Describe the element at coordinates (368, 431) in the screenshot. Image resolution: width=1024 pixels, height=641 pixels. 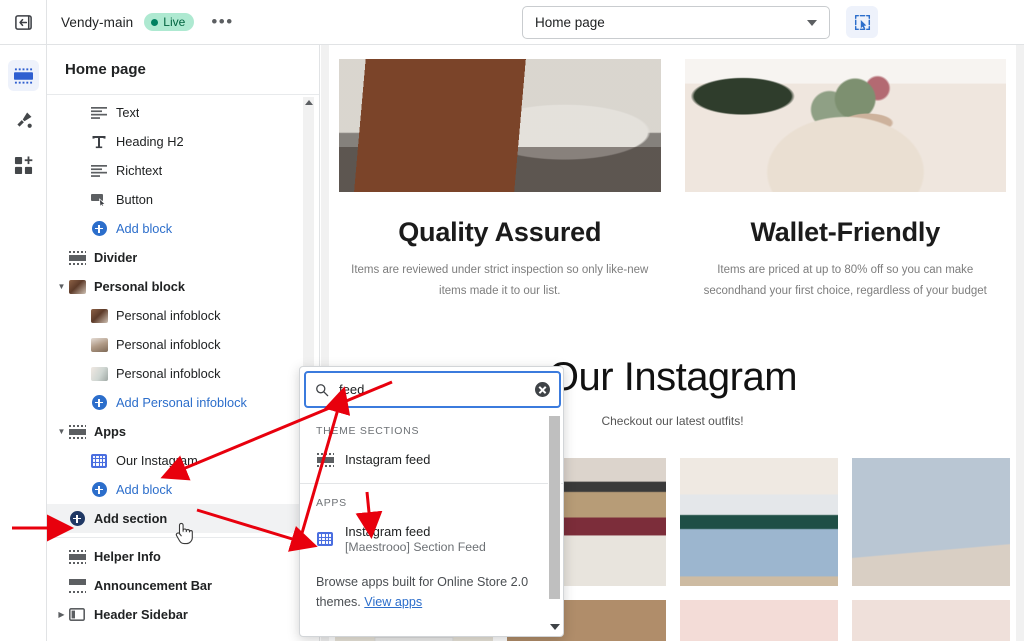
I see `group-label-theme-sections: THEME SECTIONS` at that location.